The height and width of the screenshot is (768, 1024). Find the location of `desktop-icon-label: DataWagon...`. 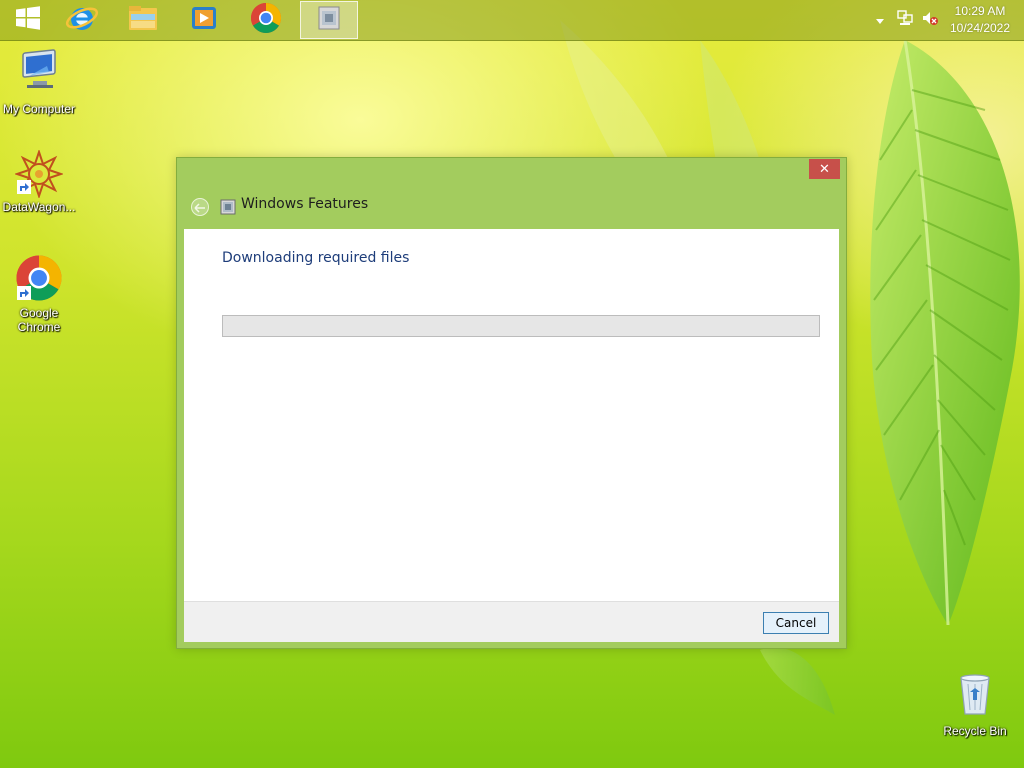

desktop-icon-label: DataWagon... is located at coordinates (39, 207).